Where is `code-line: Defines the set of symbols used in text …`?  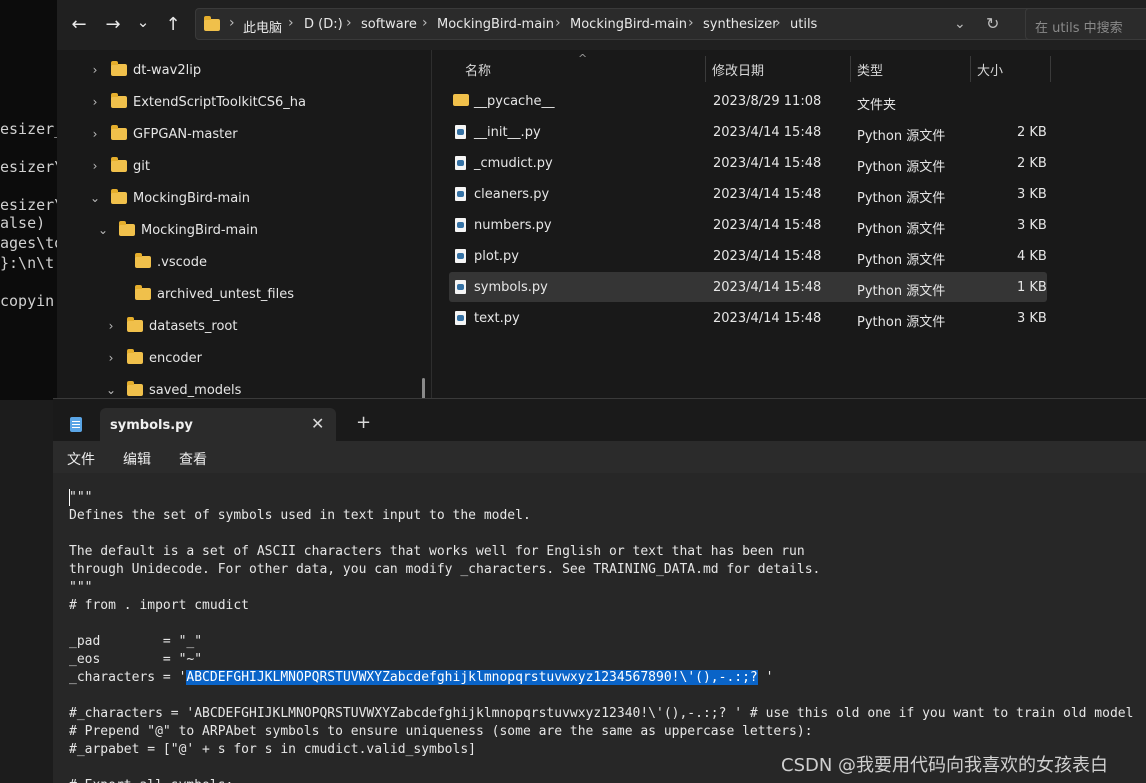 code-line: Defines the set of symbols used in text … is located at coordinates (300, 515).